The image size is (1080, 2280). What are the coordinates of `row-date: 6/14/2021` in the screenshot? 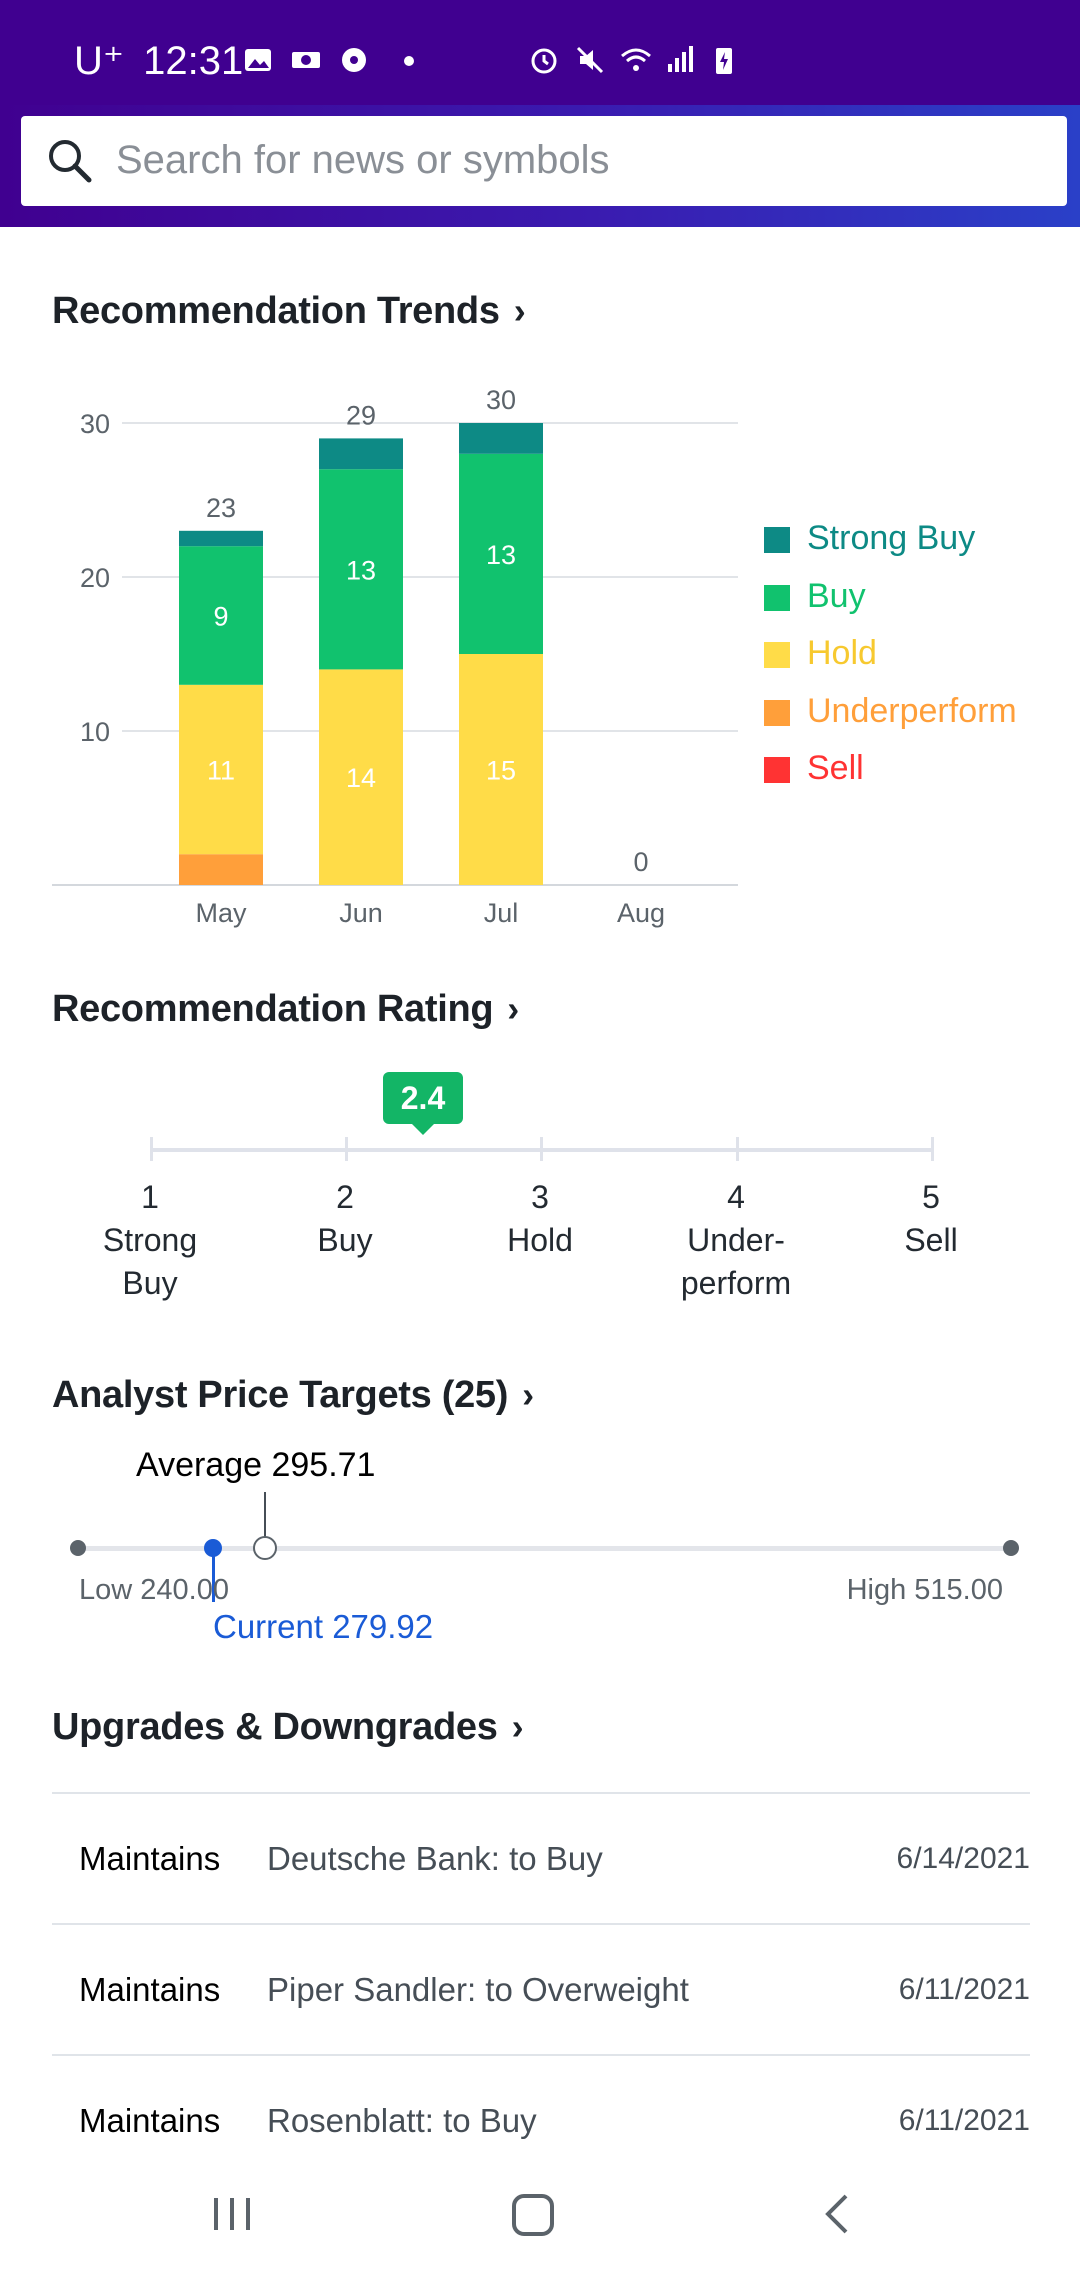 It's located at (963, 1858).